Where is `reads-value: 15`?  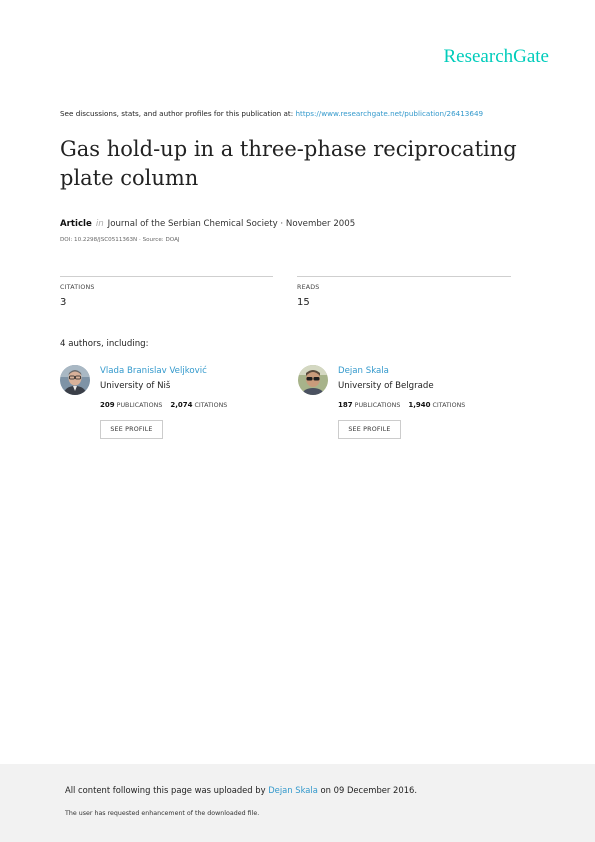
reads-value: 15 is located at coordinates (303, 302).